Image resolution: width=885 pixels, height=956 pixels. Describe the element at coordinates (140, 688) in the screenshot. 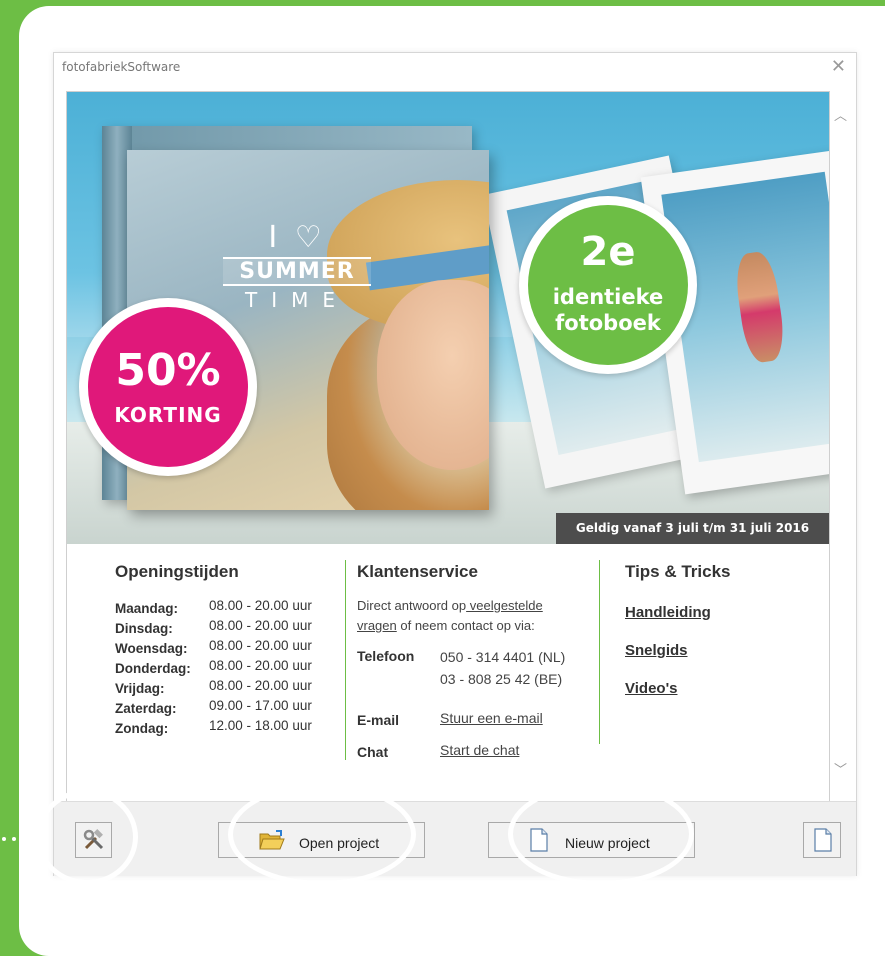

I see `day-label: Vrijdag:` at that location.